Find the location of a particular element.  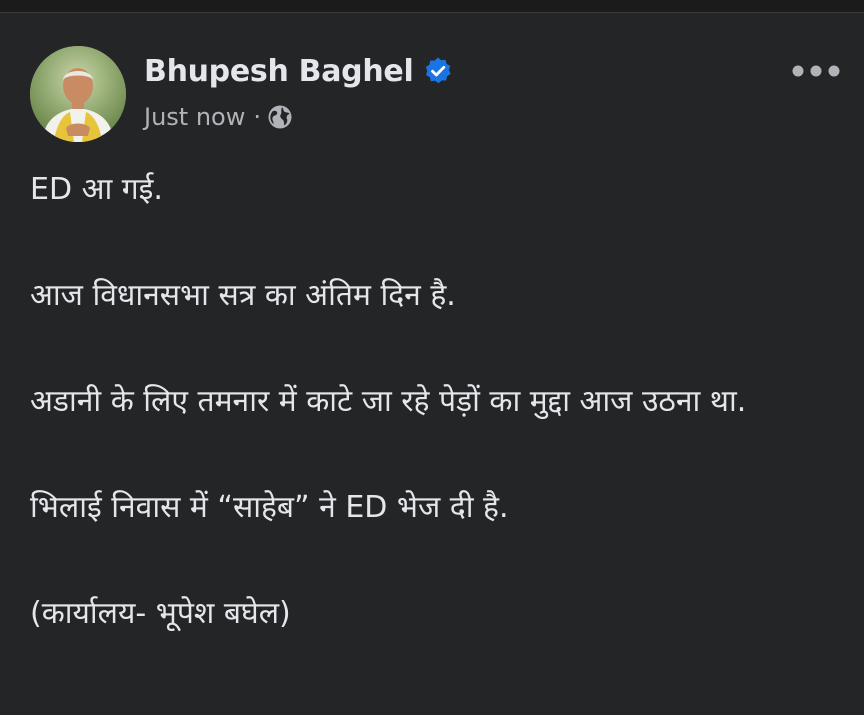

more-options-button is located at coordinates (816, 71).